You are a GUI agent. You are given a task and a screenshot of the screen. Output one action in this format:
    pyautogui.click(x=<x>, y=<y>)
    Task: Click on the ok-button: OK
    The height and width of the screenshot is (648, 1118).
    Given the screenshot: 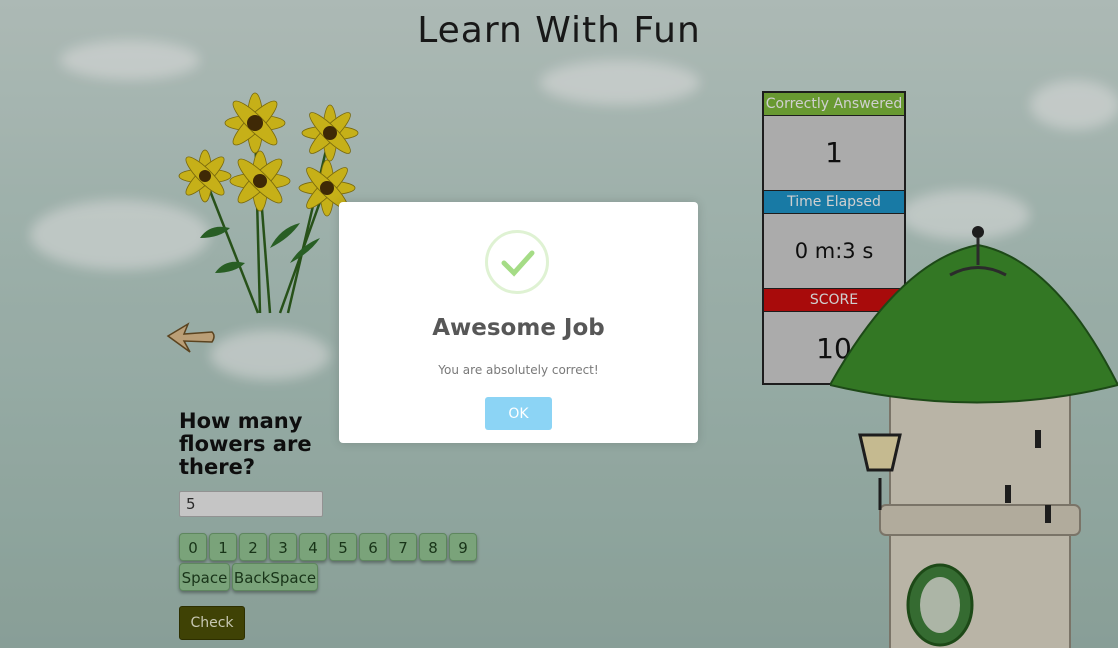 What is the action you would take?
    pyautogui.click(x=518, y=413)
    